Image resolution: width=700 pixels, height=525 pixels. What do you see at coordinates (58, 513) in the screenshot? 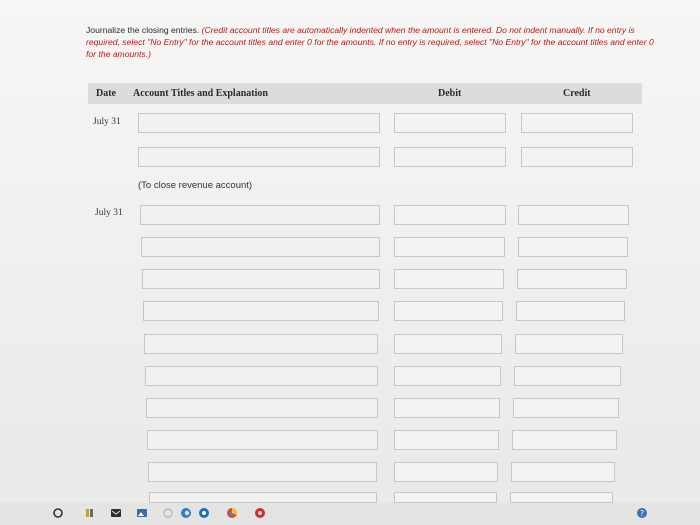
I see `start-icon` at bounding box center [58, 513].